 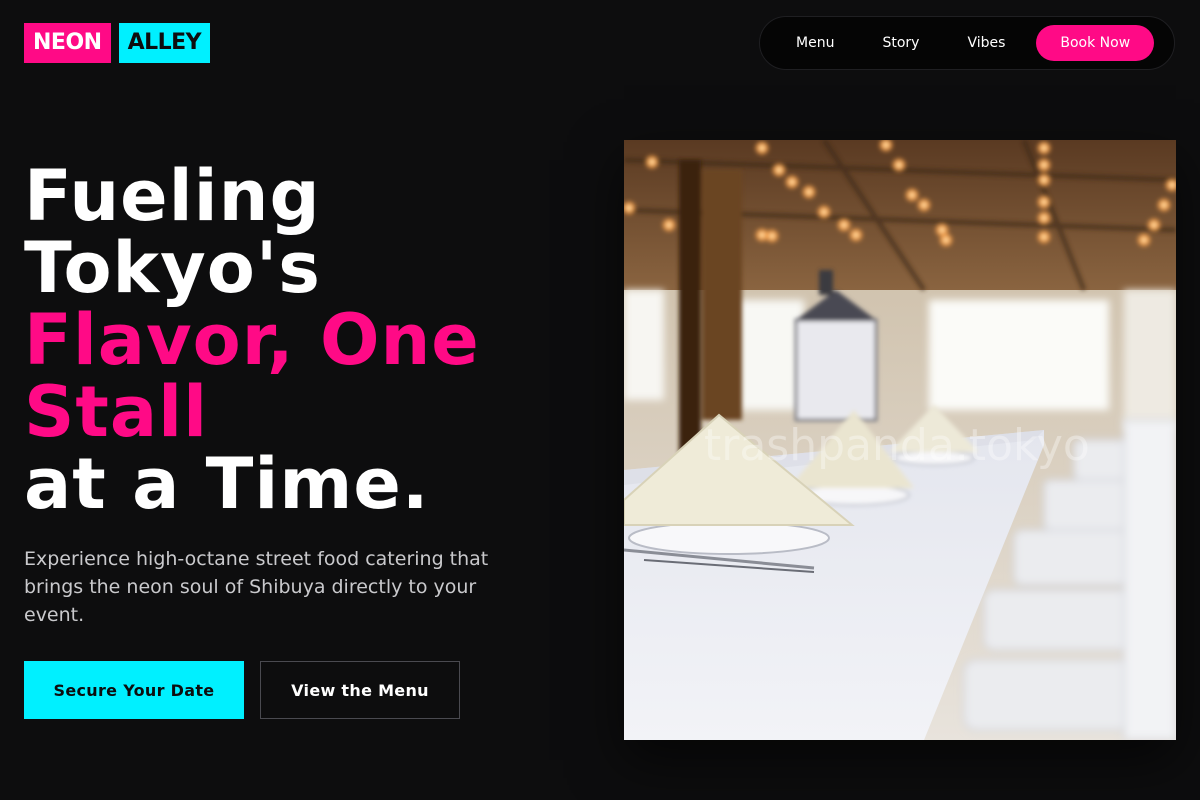 What do you see at coordinates (164, 43) in the screenshot?
I see `brand-logo-part-alley: ALLEY` at bounding box center [164, 43].